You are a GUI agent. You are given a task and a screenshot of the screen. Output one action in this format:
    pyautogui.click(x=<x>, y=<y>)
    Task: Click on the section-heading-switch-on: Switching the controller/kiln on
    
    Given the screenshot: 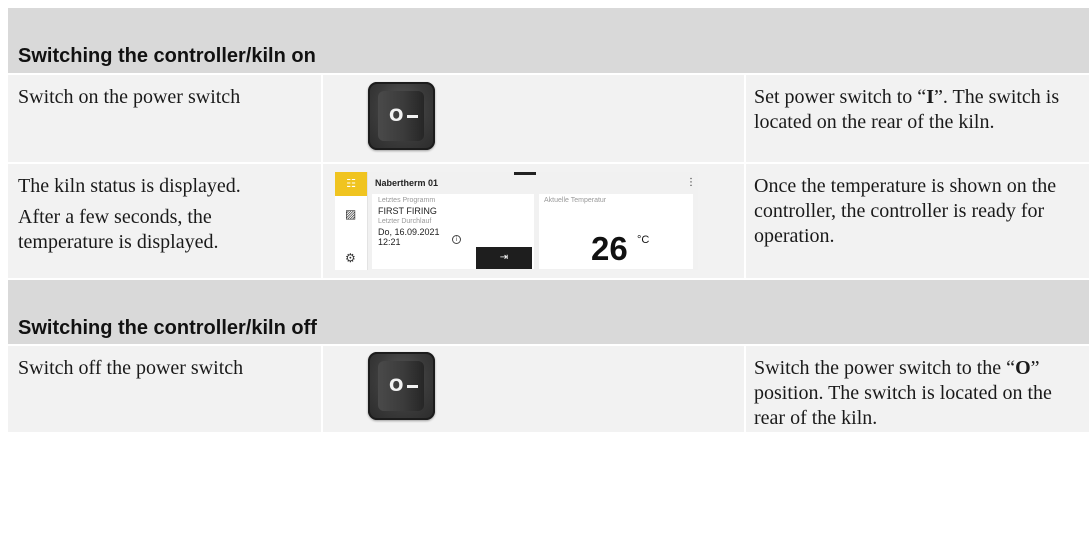 What is the action you would take?
    pyautogui.click(x=548, y=40)
    